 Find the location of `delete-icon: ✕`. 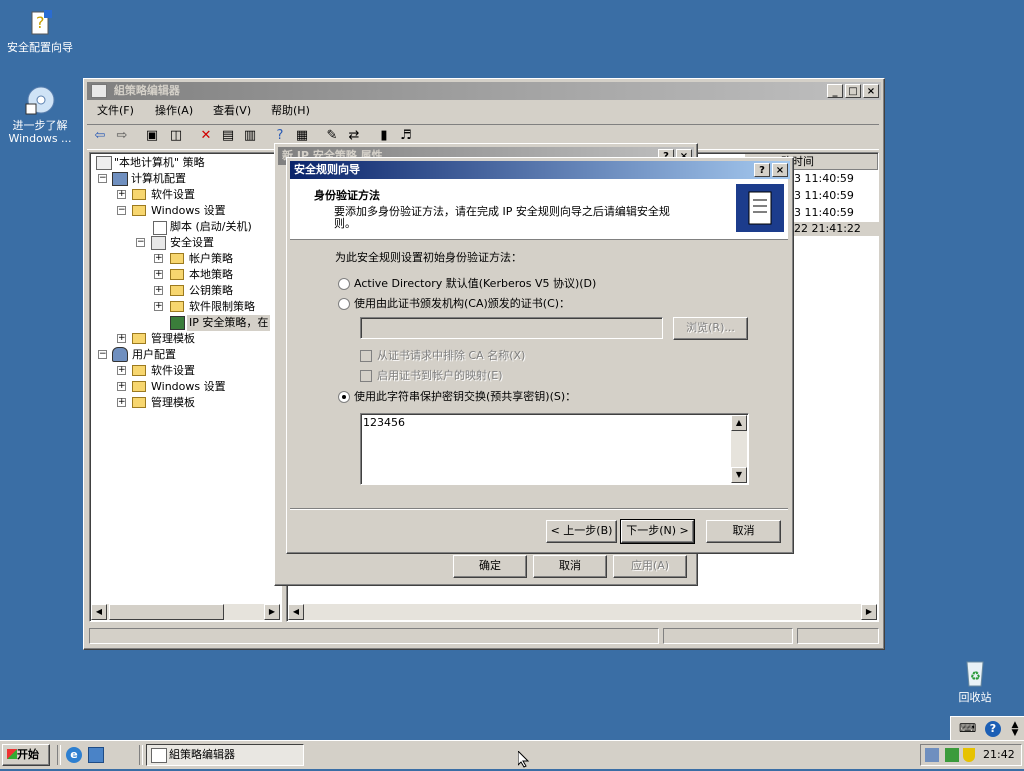

delete-icon: ✕ is located at coordinates (206, 136).